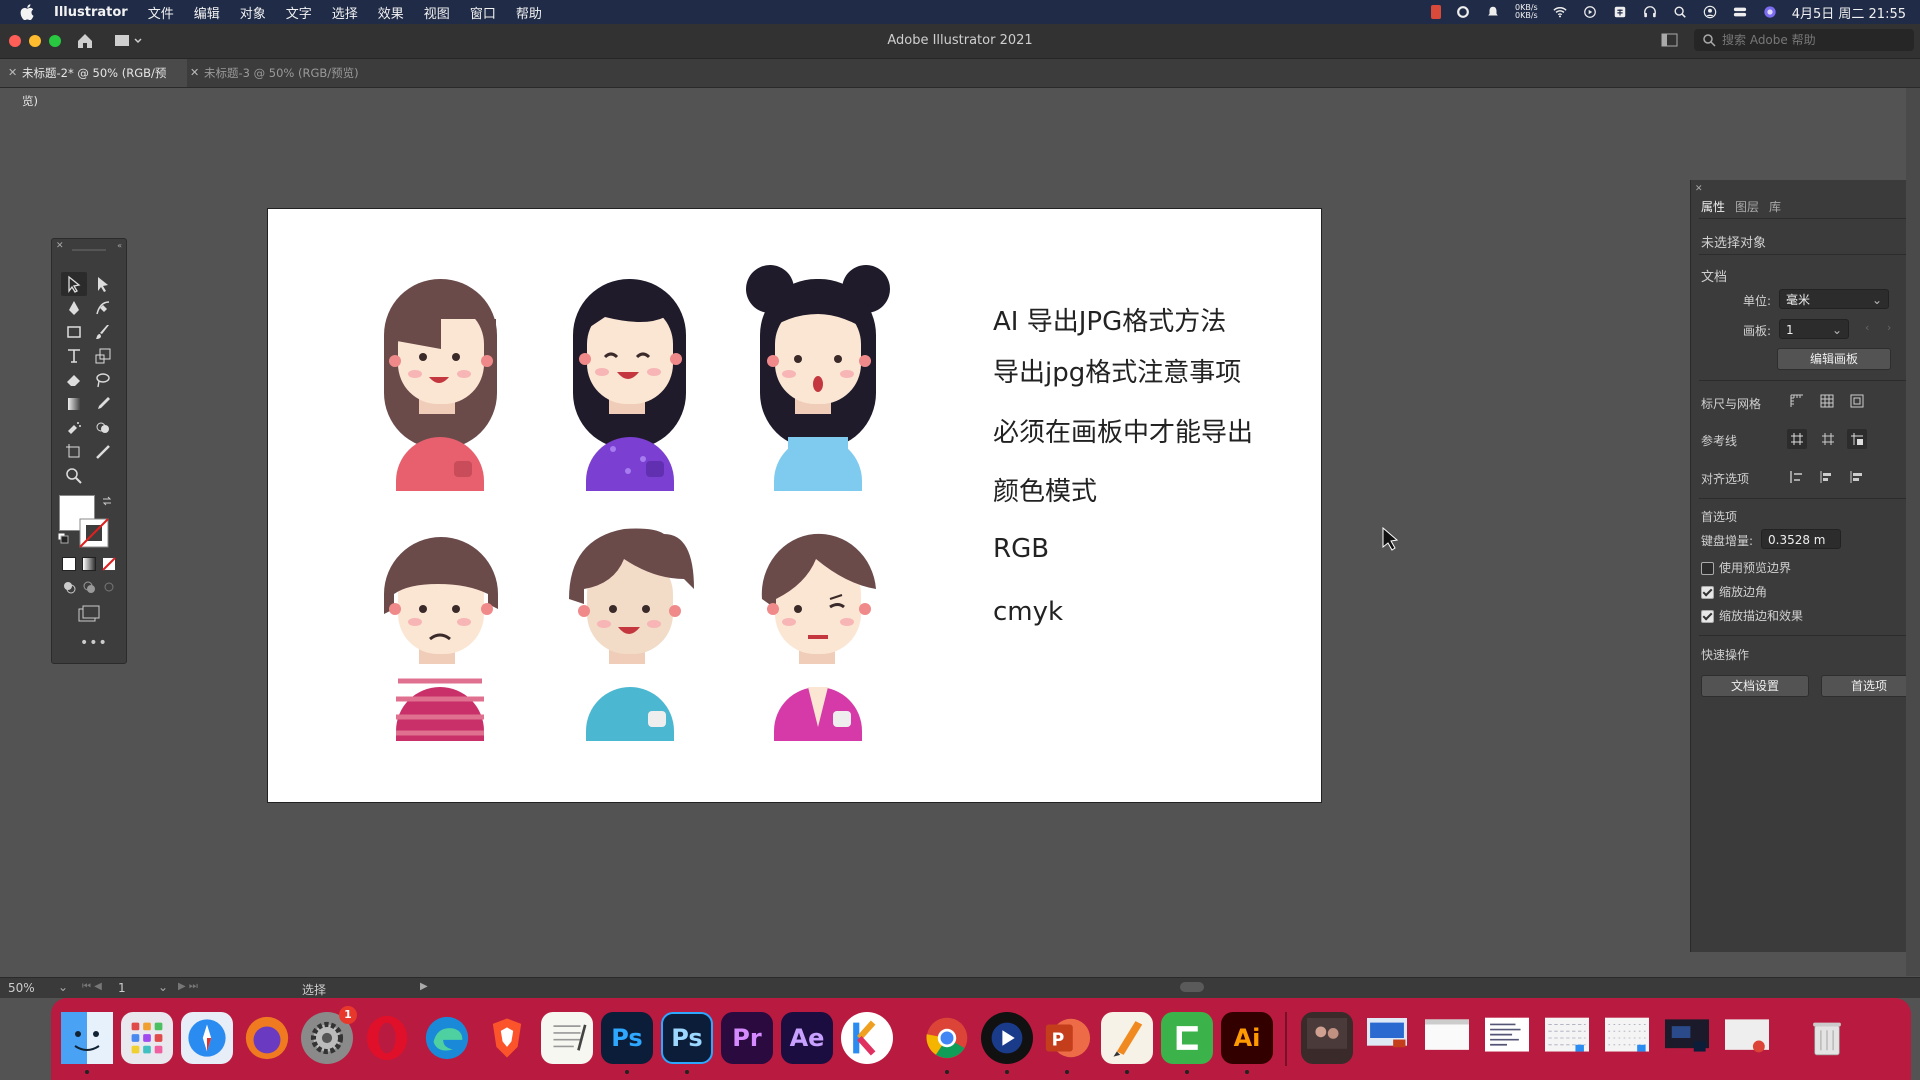  Describe the element at coordinates (74, 428) in the screenshot. I see `symbol-sprayer-tool` at that location.